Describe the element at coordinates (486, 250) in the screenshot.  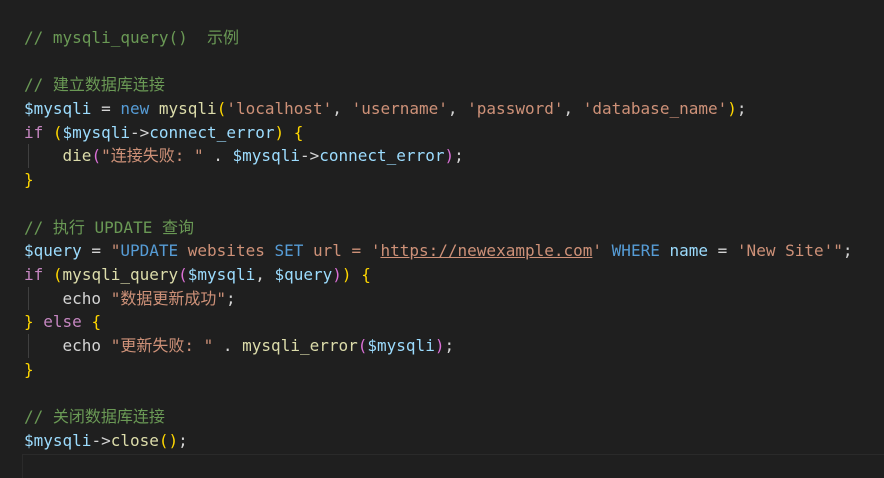
I see `url-link: https://newexample.com` at that location.